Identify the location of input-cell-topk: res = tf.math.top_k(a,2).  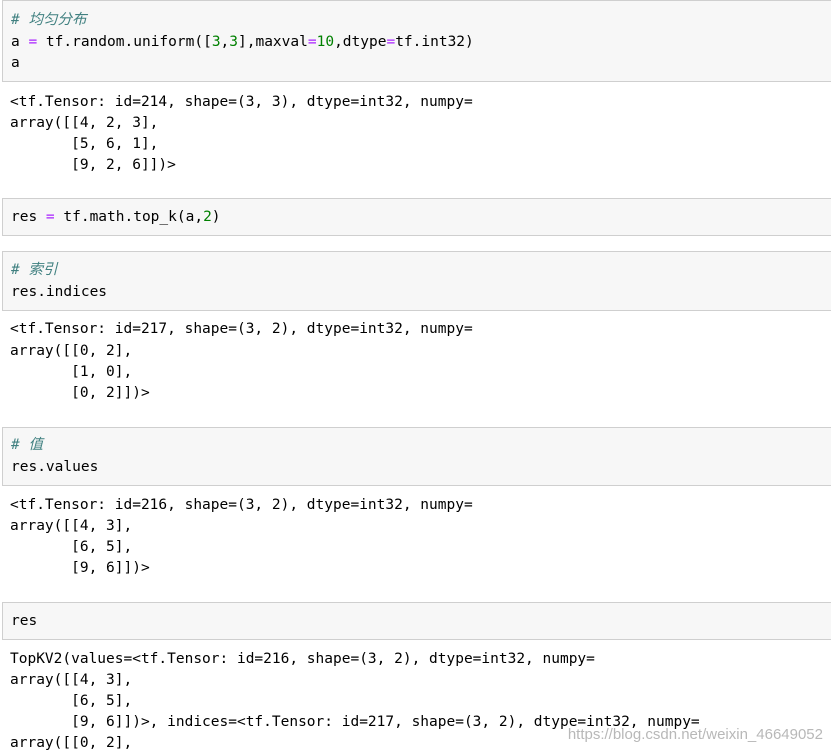
(416, 217).